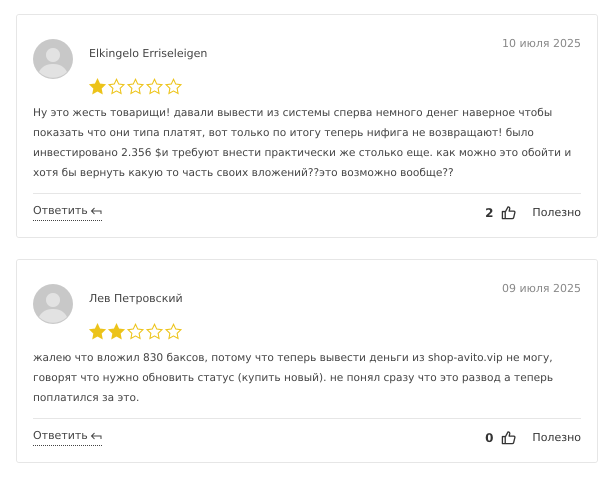 The width and height of the screenshot is (606, 499). I want to click on author-name: Elkingelo Erriseleigen, so click(148, 53).